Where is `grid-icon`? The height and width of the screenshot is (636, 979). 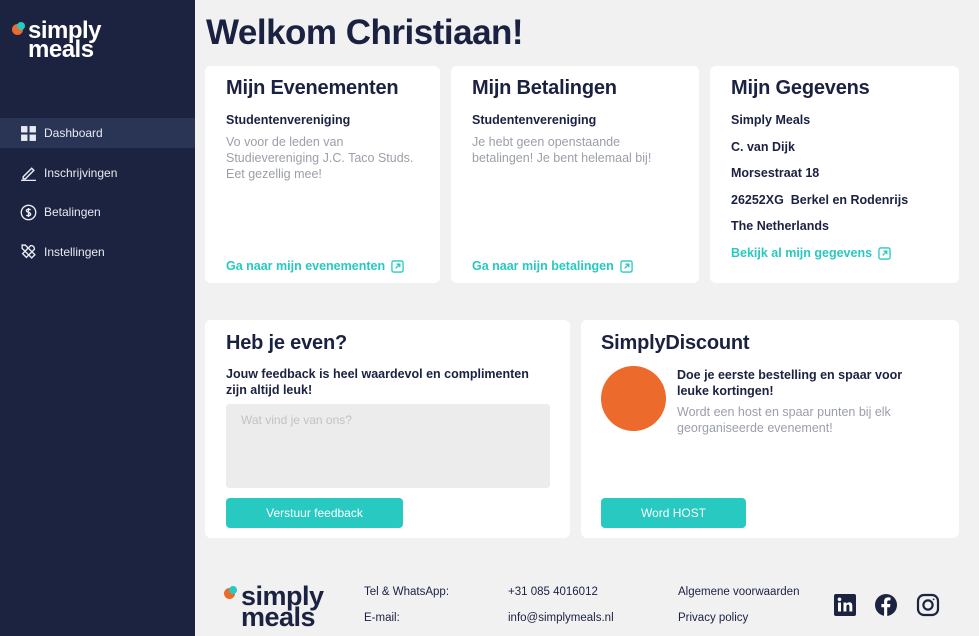 grid-icon is located at coordinates (28, 133).